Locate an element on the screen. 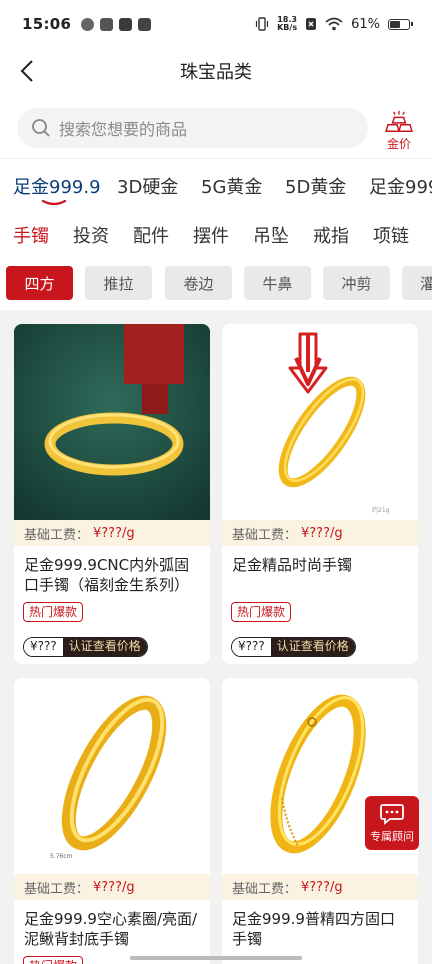 This screenshot has width=432, height=964. product-name: 足金精品时尚手镯 is located at coordinates (292, 565).